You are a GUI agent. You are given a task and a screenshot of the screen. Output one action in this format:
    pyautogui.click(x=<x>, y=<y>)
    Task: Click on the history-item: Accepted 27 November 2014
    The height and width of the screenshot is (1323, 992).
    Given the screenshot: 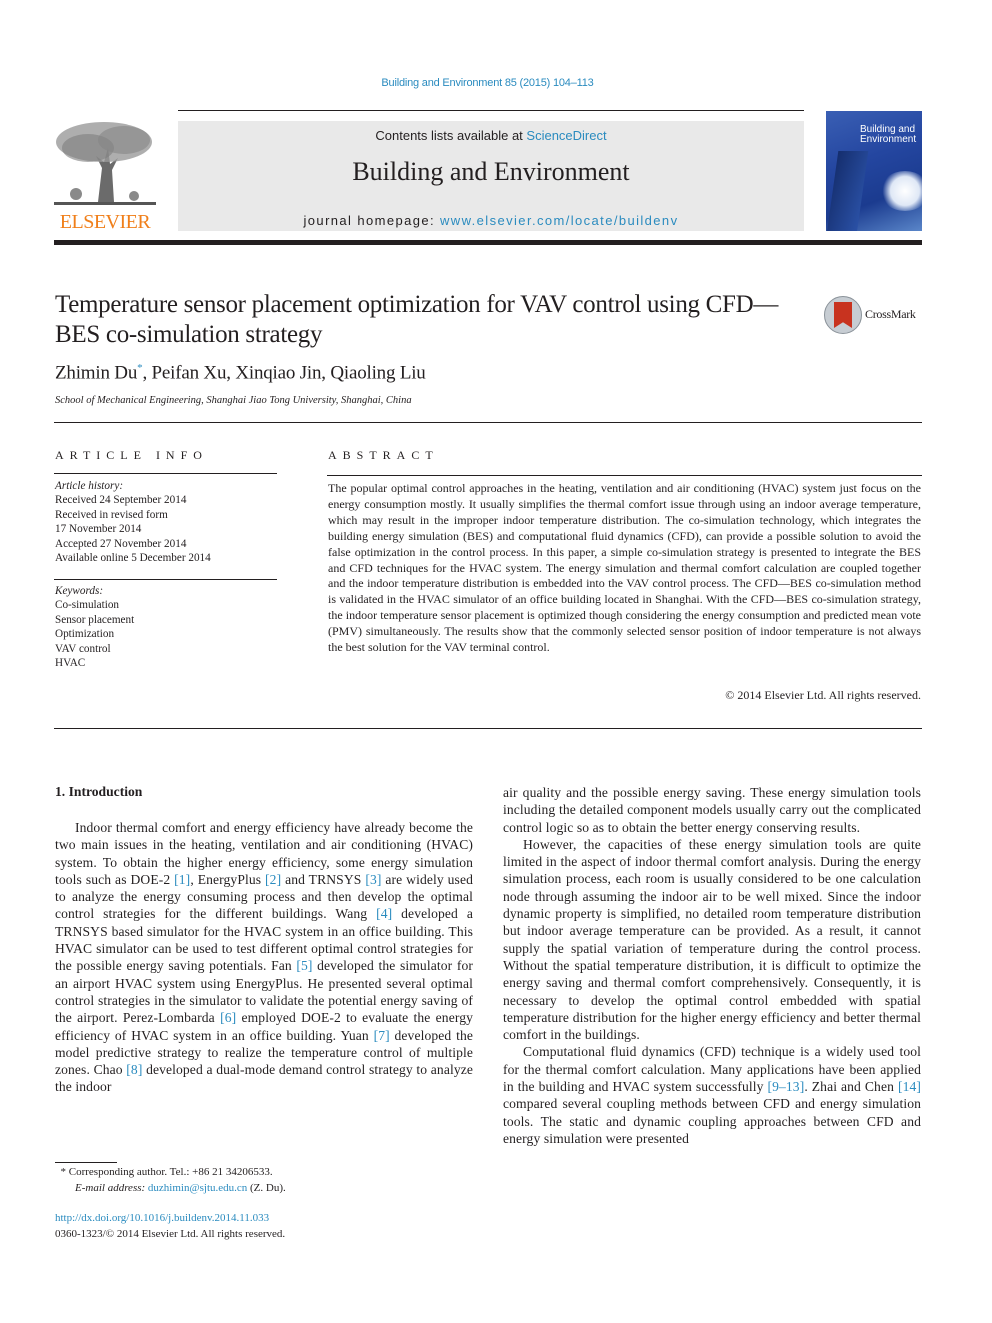 What is the action you would take?
    pyautogui.click(x=121, y=543)
    